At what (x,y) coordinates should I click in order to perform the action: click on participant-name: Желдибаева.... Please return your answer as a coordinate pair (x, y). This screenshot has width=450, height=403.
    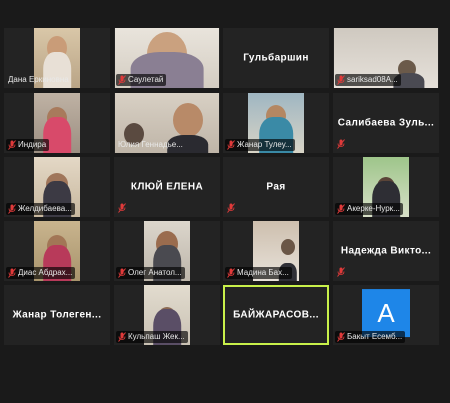
    Looking at the image, I should click on (45, 208).